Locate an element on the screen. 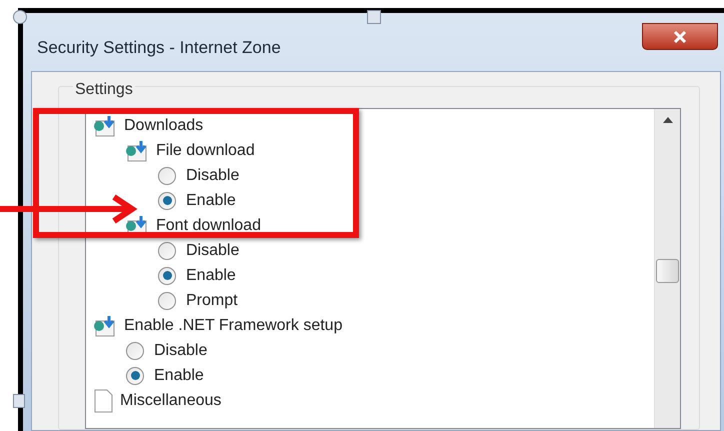 Image resolution: width=724 pixels, height=431 pixels. close-button is located at coordinates (680, 36).